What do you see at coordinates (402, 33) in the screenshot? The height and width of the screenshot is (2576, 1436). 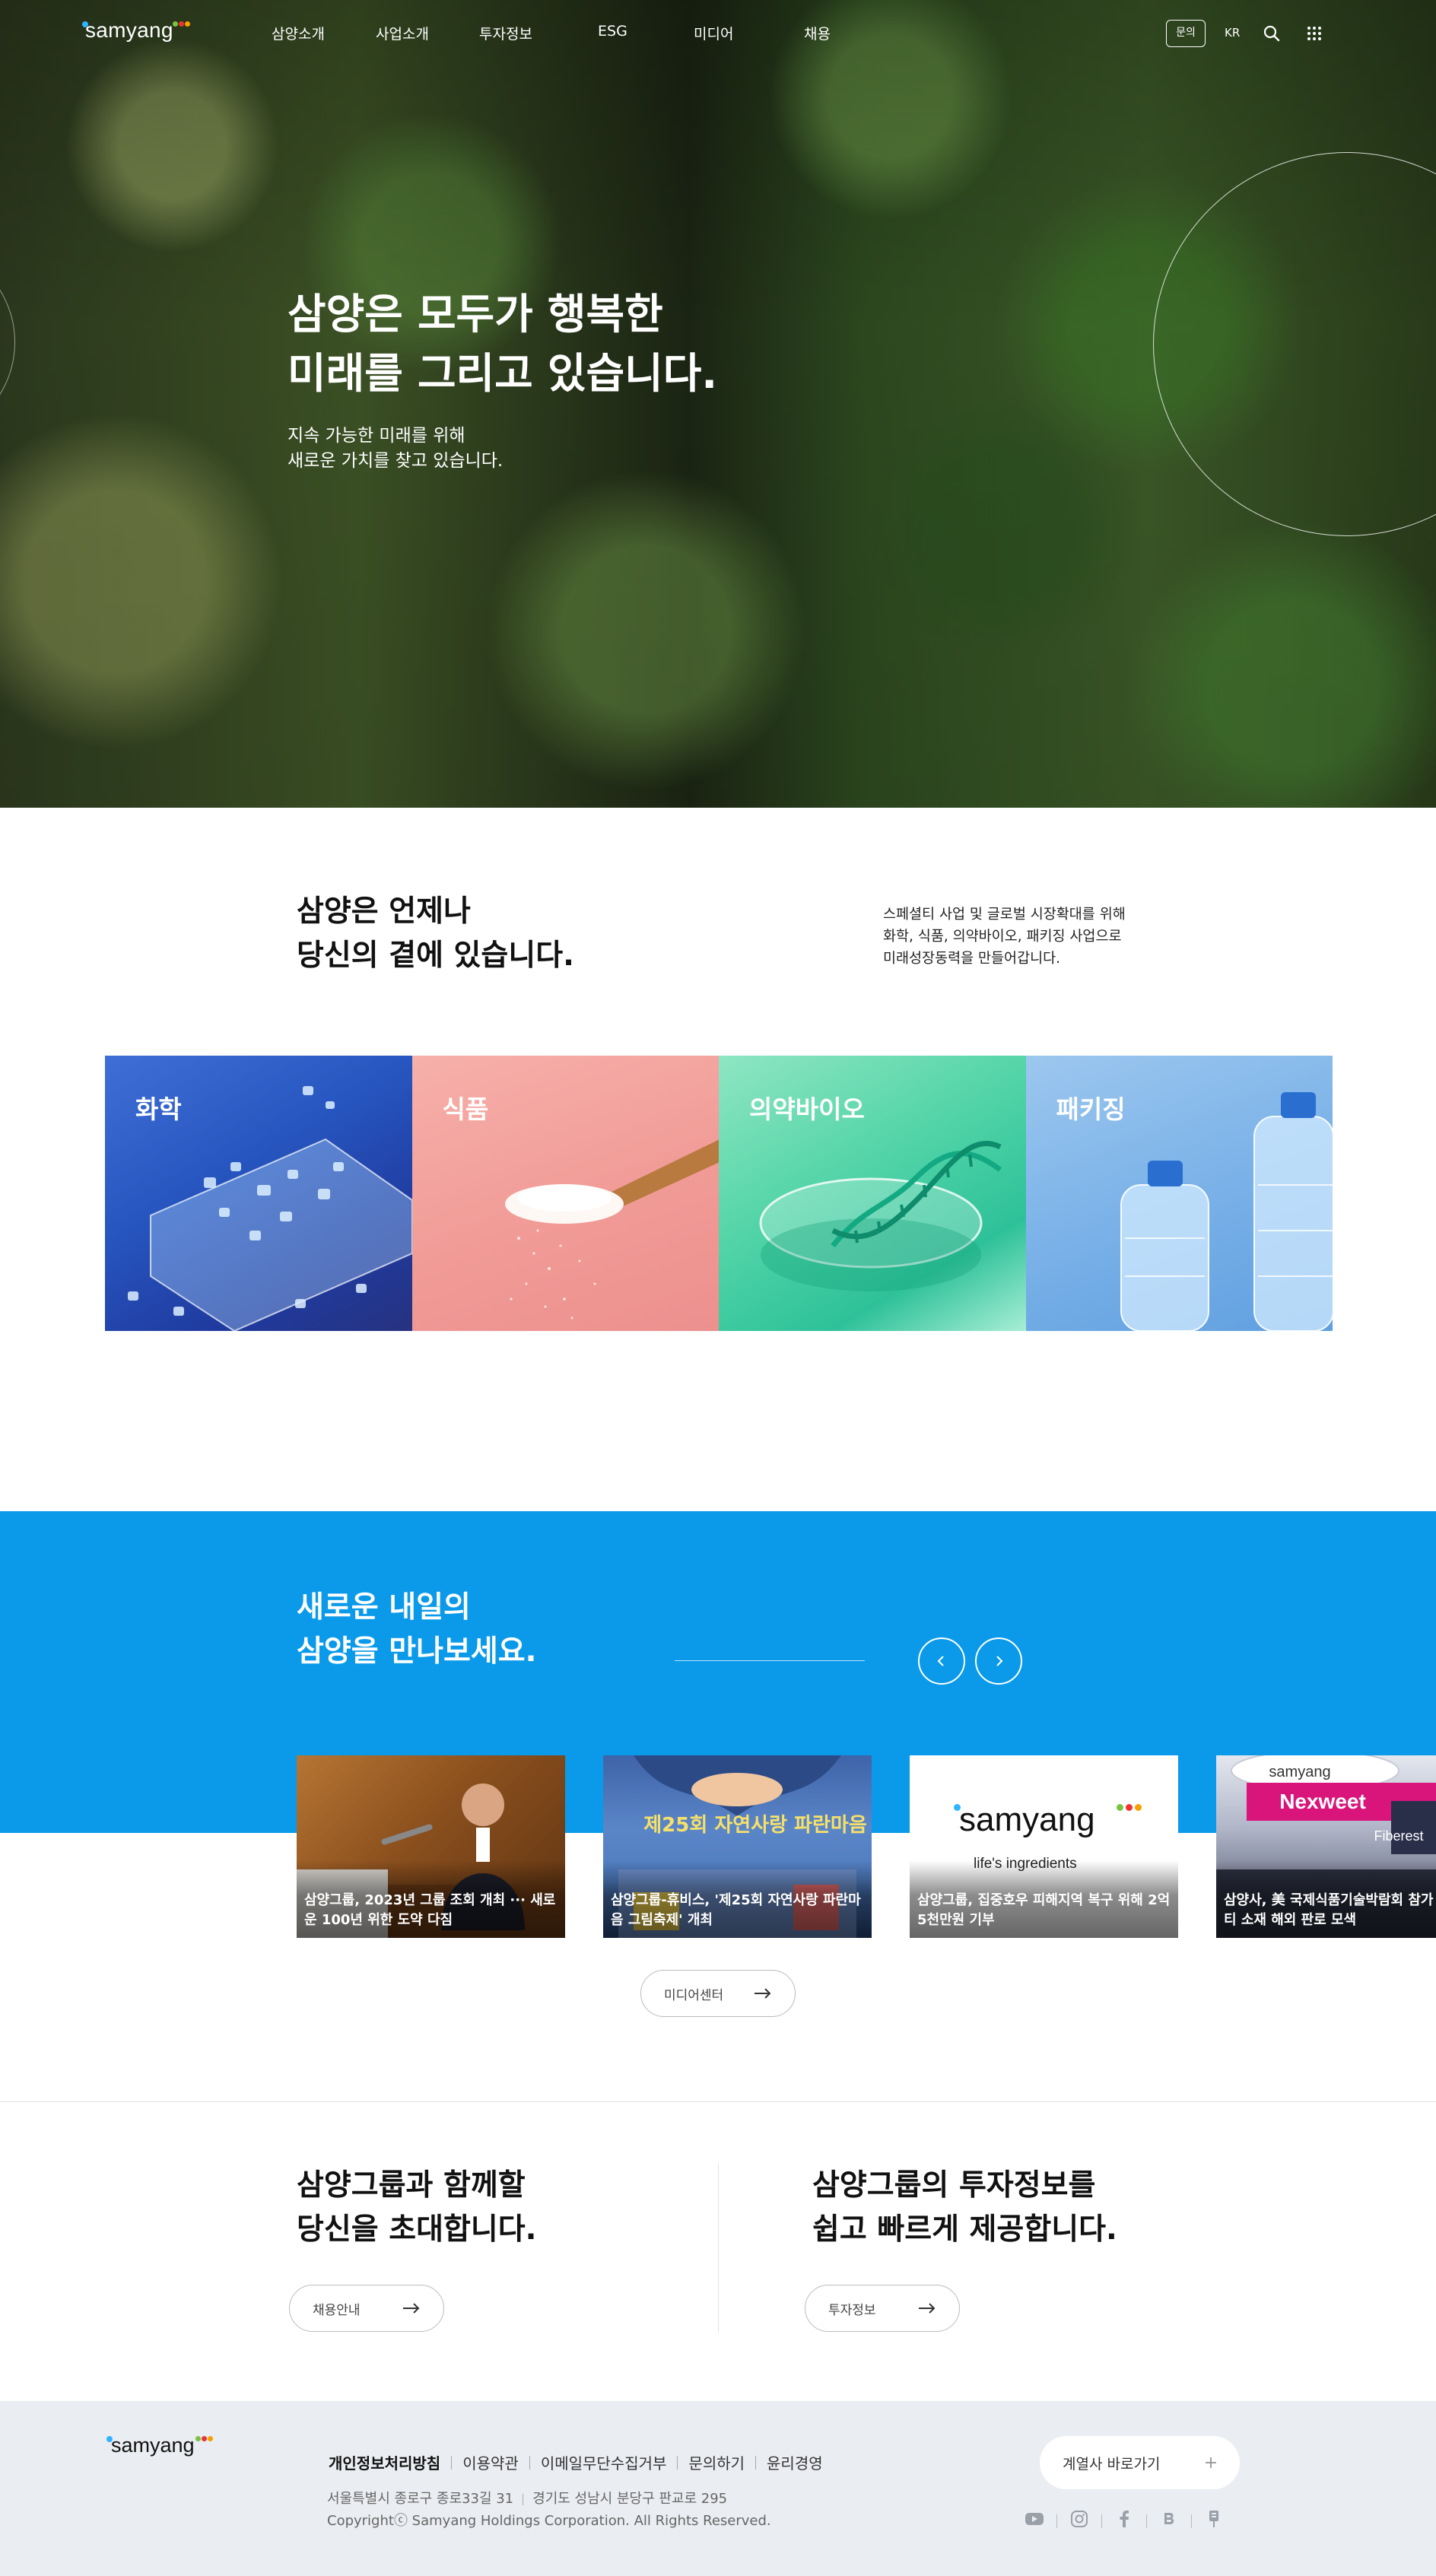 I see `nav-item-business: 사업소개` at bounding box center [402, 33].